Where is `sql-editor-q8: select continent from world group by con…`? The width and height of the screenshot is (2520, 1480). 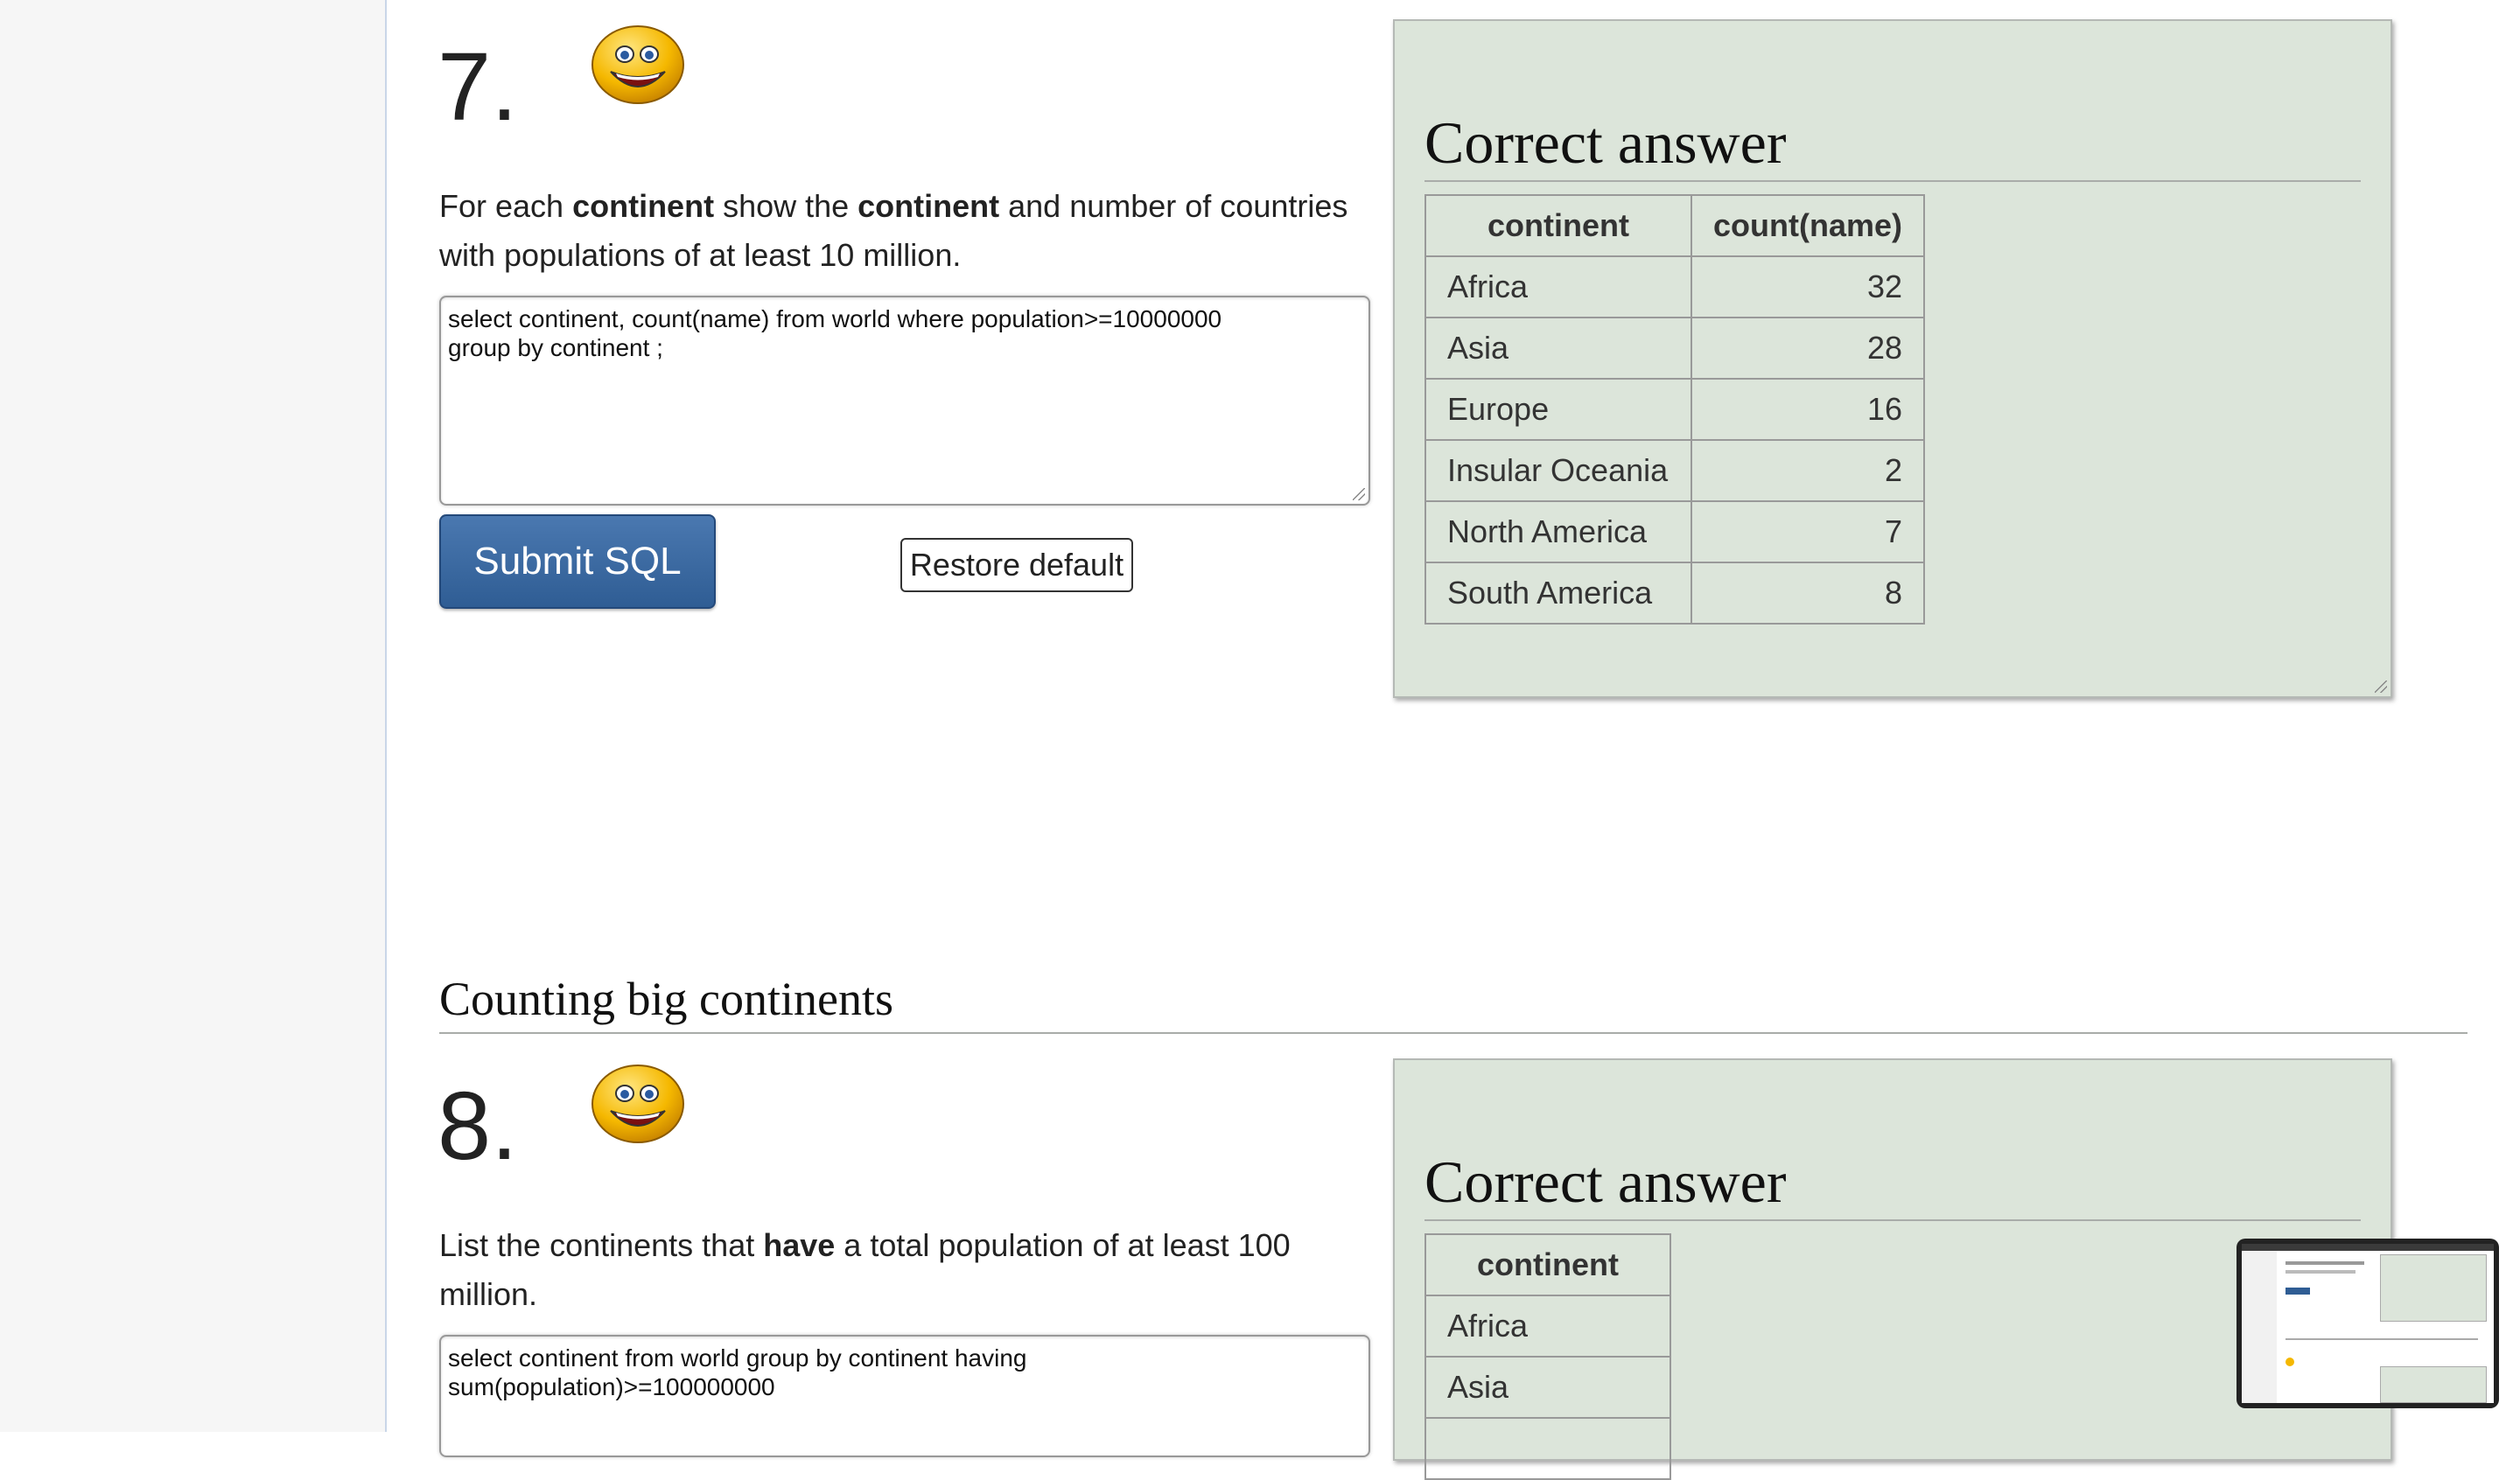
sql-editor-q8: select continent from world group by con… is located at coordinates (904, 1396).